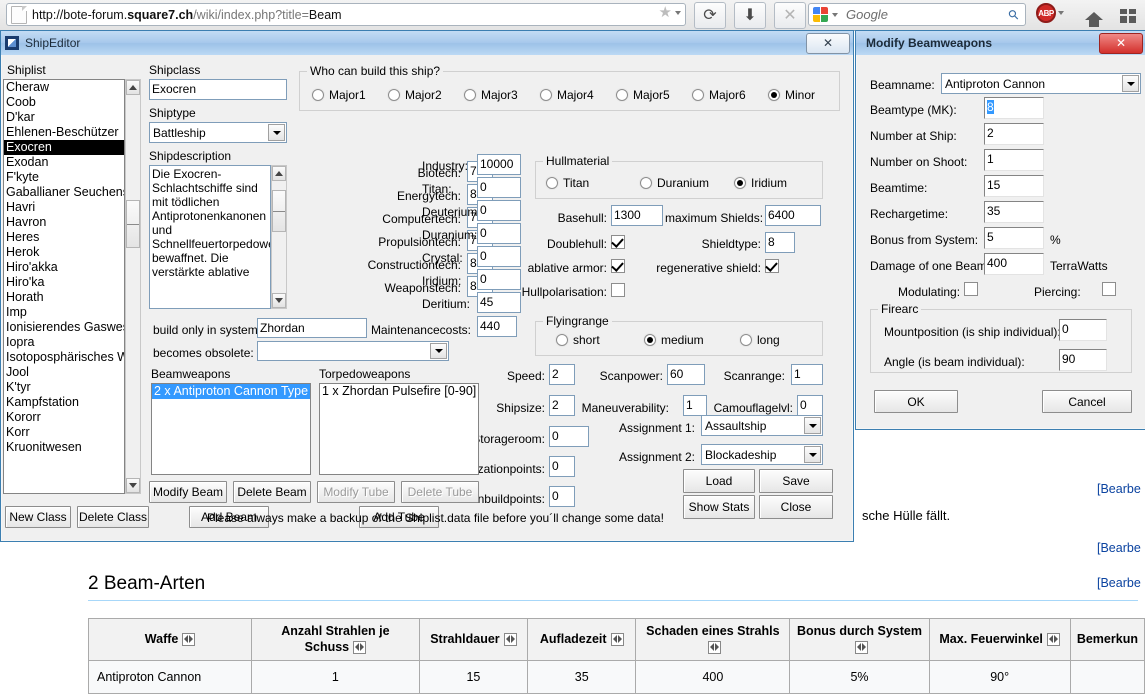 This screenshot has width=1145, height=694. What do you see at coordinates (64, 222) in the screenshot?
I see `list-item: Havron` at bounding box center [64, 222].